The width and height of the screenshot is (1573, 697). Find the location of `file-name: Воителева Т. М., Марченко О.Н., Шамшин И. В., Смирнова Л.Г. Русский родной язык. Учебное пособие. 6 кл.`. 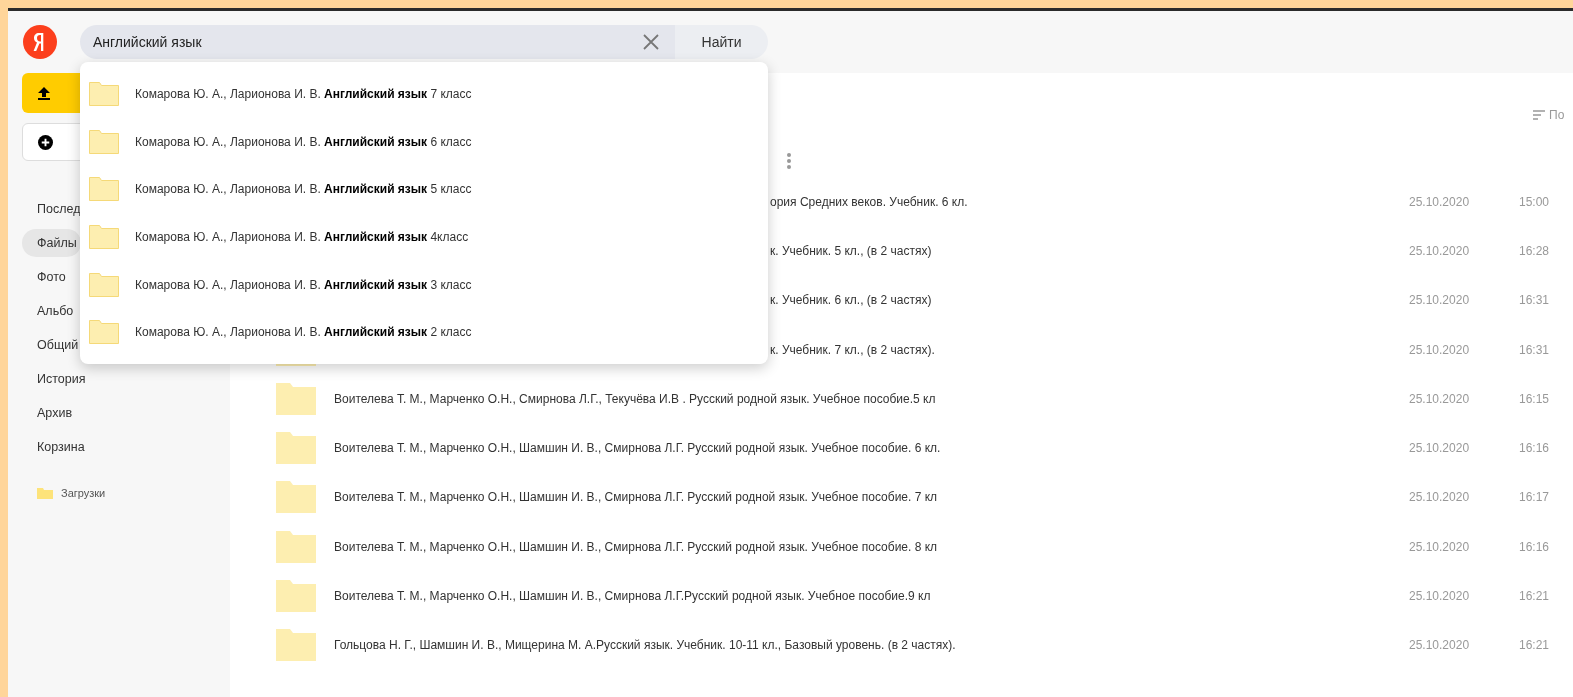

file-name: Воителева Т. М., Марченко О.Н., Шамшин И. В., Смирнова Л.Г. Русский родной язык. Учебное пособие. 6 кл. is located at coordinates (862, 448).